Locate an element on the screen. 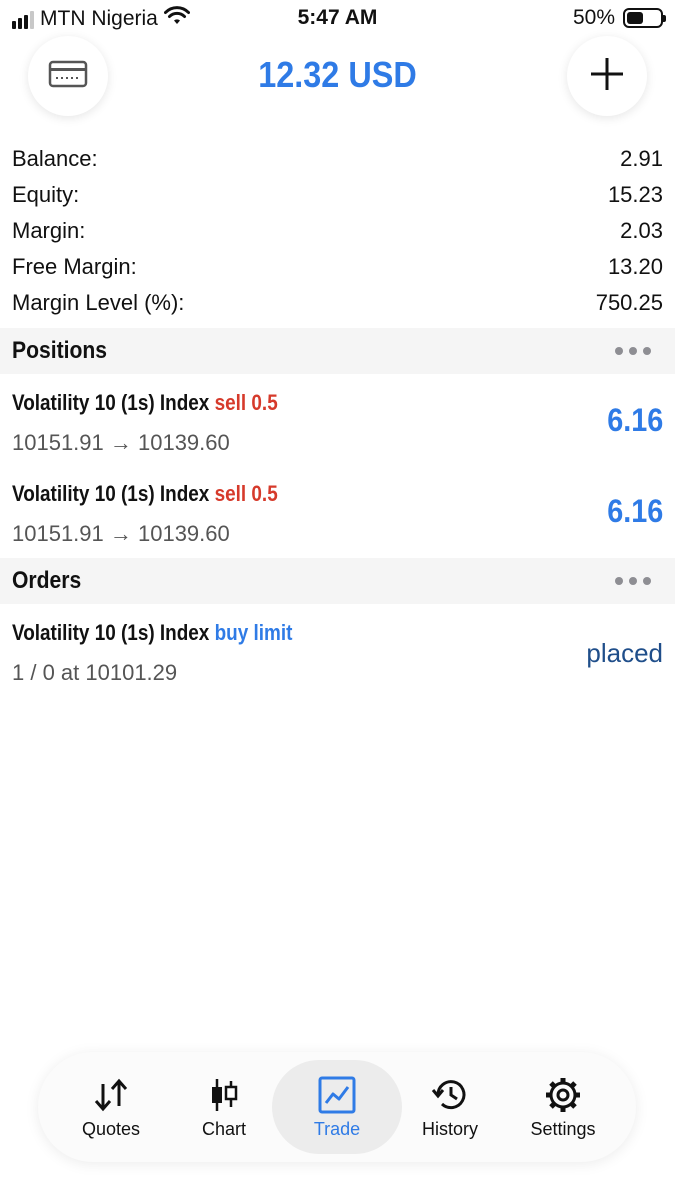  tab-label: History is located at coordinates (449, 1128).